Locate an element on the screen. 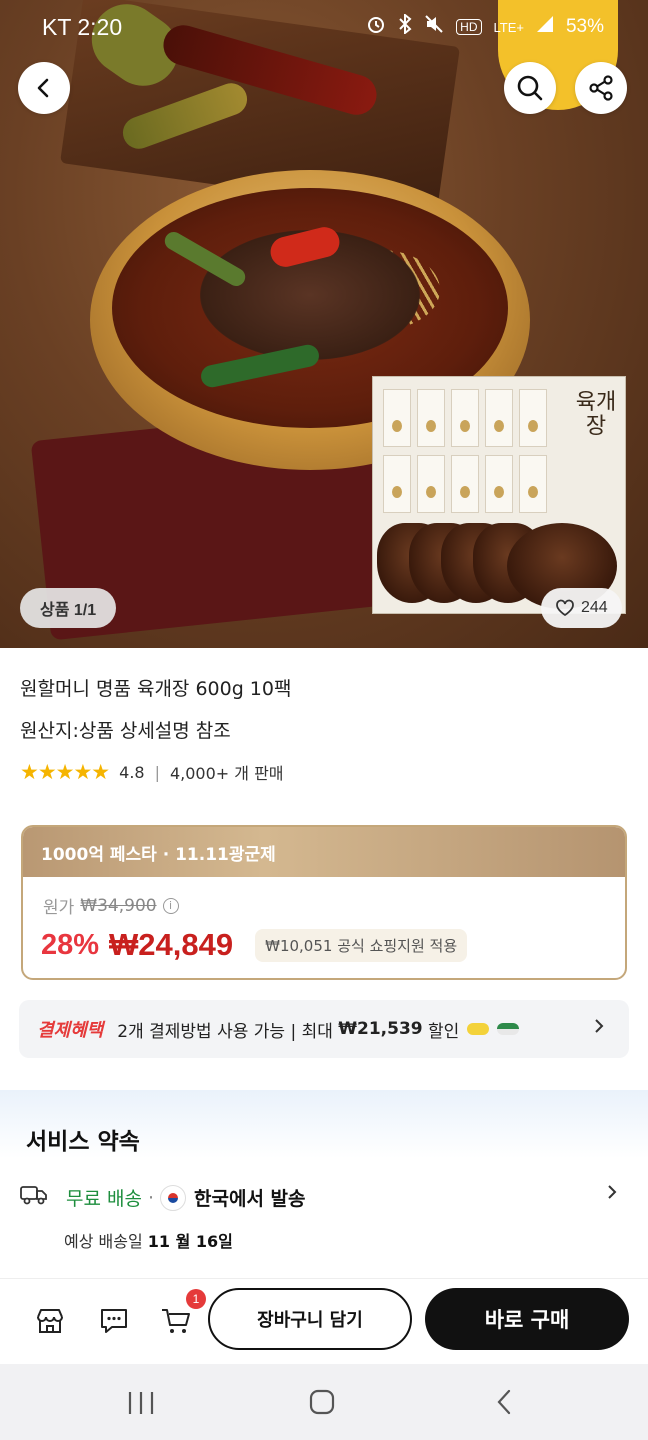  original-price-row: 원가 ₩34,900 i is located at coordinates (111, 905).